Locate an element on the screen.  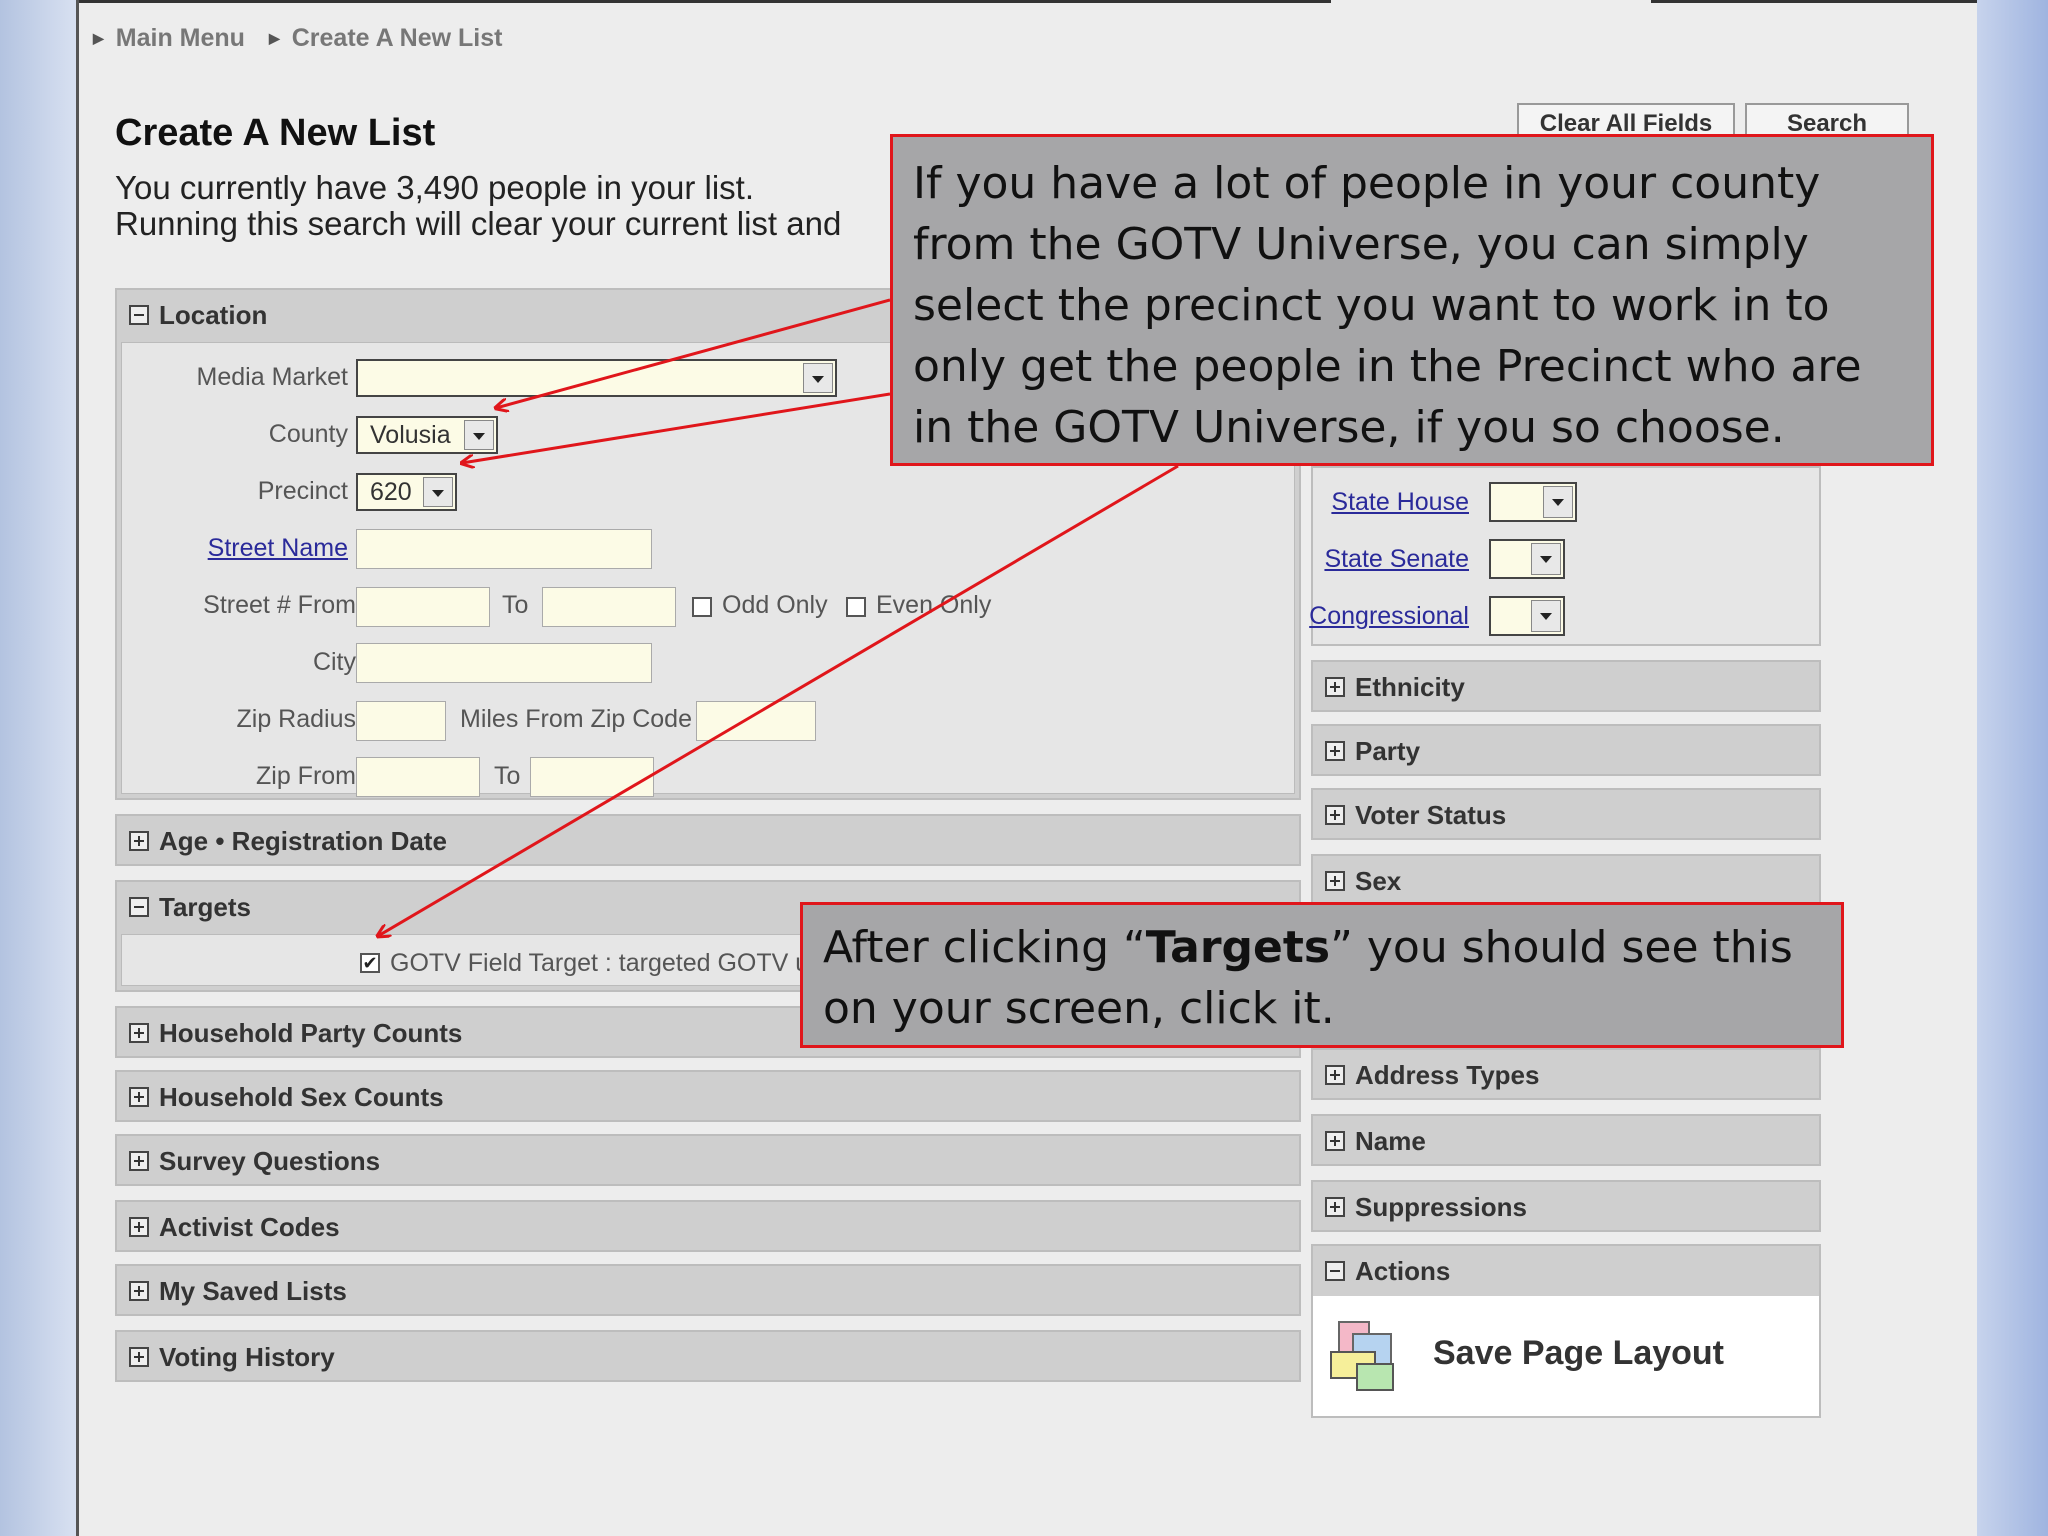
state-house-link: State House is located at coordinates (1400, 502).